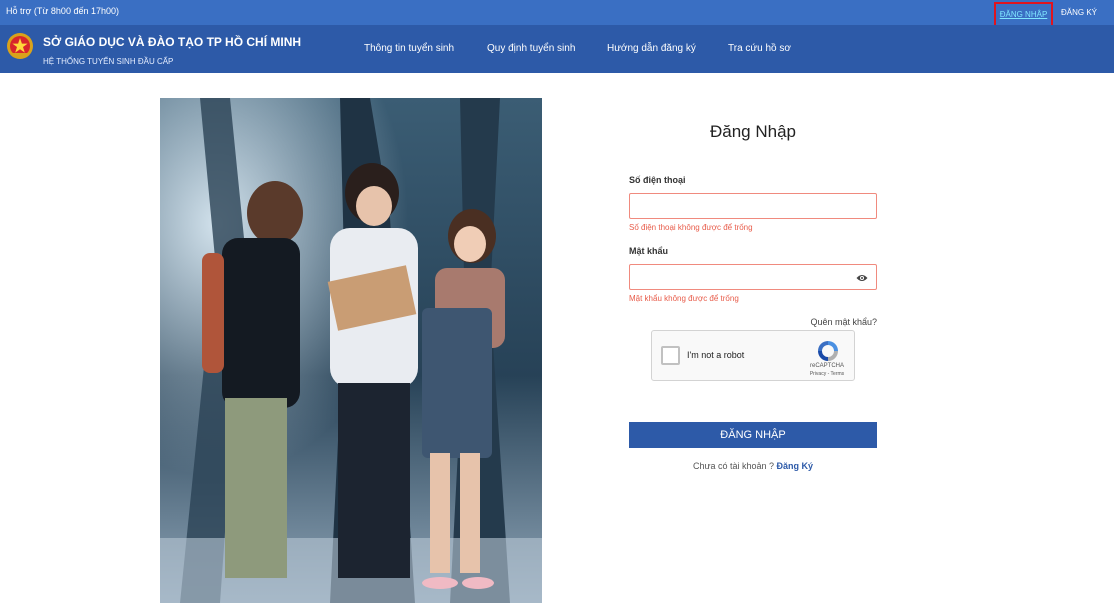 The height and width of the screenshot is (613, 1114). Describe the element at coordinates (691, 227) in the screenshot. I see `phone-error: Số điện thoại không được để trống` at that location.